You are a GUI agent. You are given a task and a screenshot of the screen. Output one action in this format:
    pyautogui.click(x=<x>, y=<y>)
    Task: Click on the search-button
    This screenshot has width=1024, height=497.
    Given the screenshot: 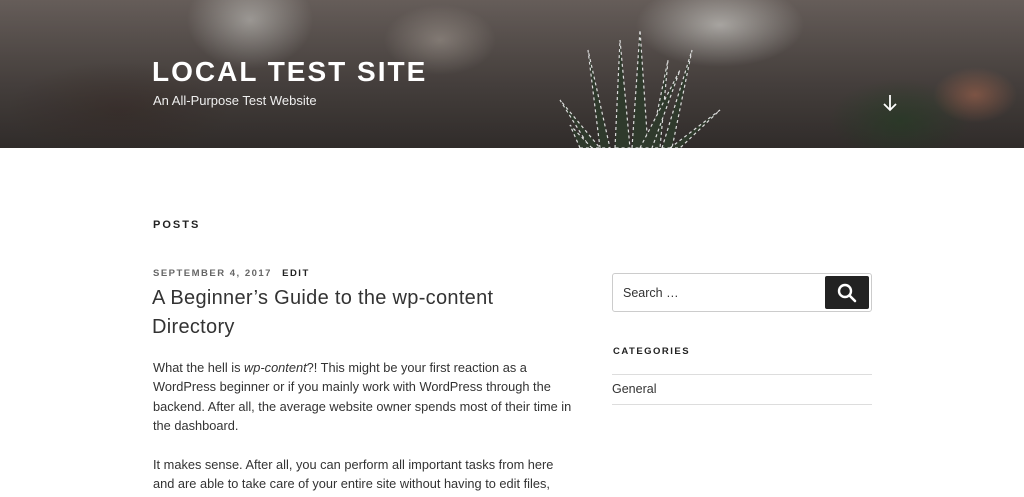 What is the action you would take?
    pyautogui.click(x=847, y=292)
    